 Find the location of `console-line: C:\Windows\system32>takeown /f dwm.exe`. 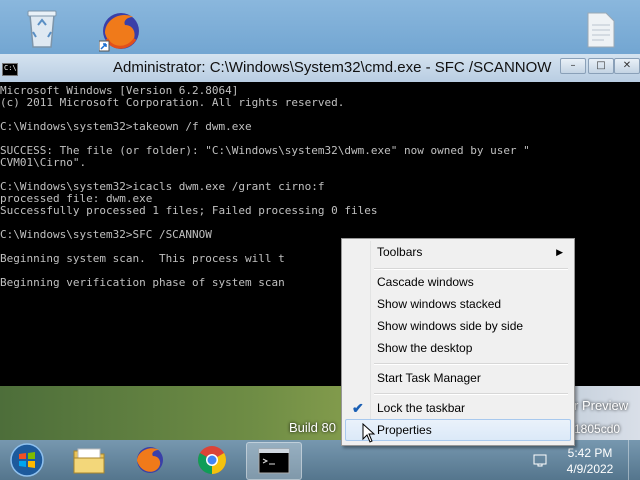

console-line: C:\Windows\system32>takeown /f dwm.exe is located at coordinates (126, 126).